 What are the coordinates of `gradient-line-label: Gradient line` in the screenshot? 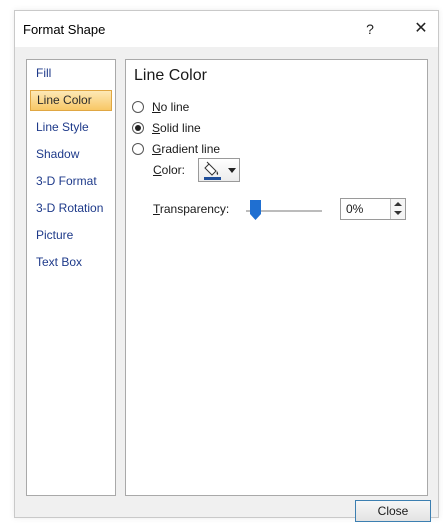 It's located at (186, 149).